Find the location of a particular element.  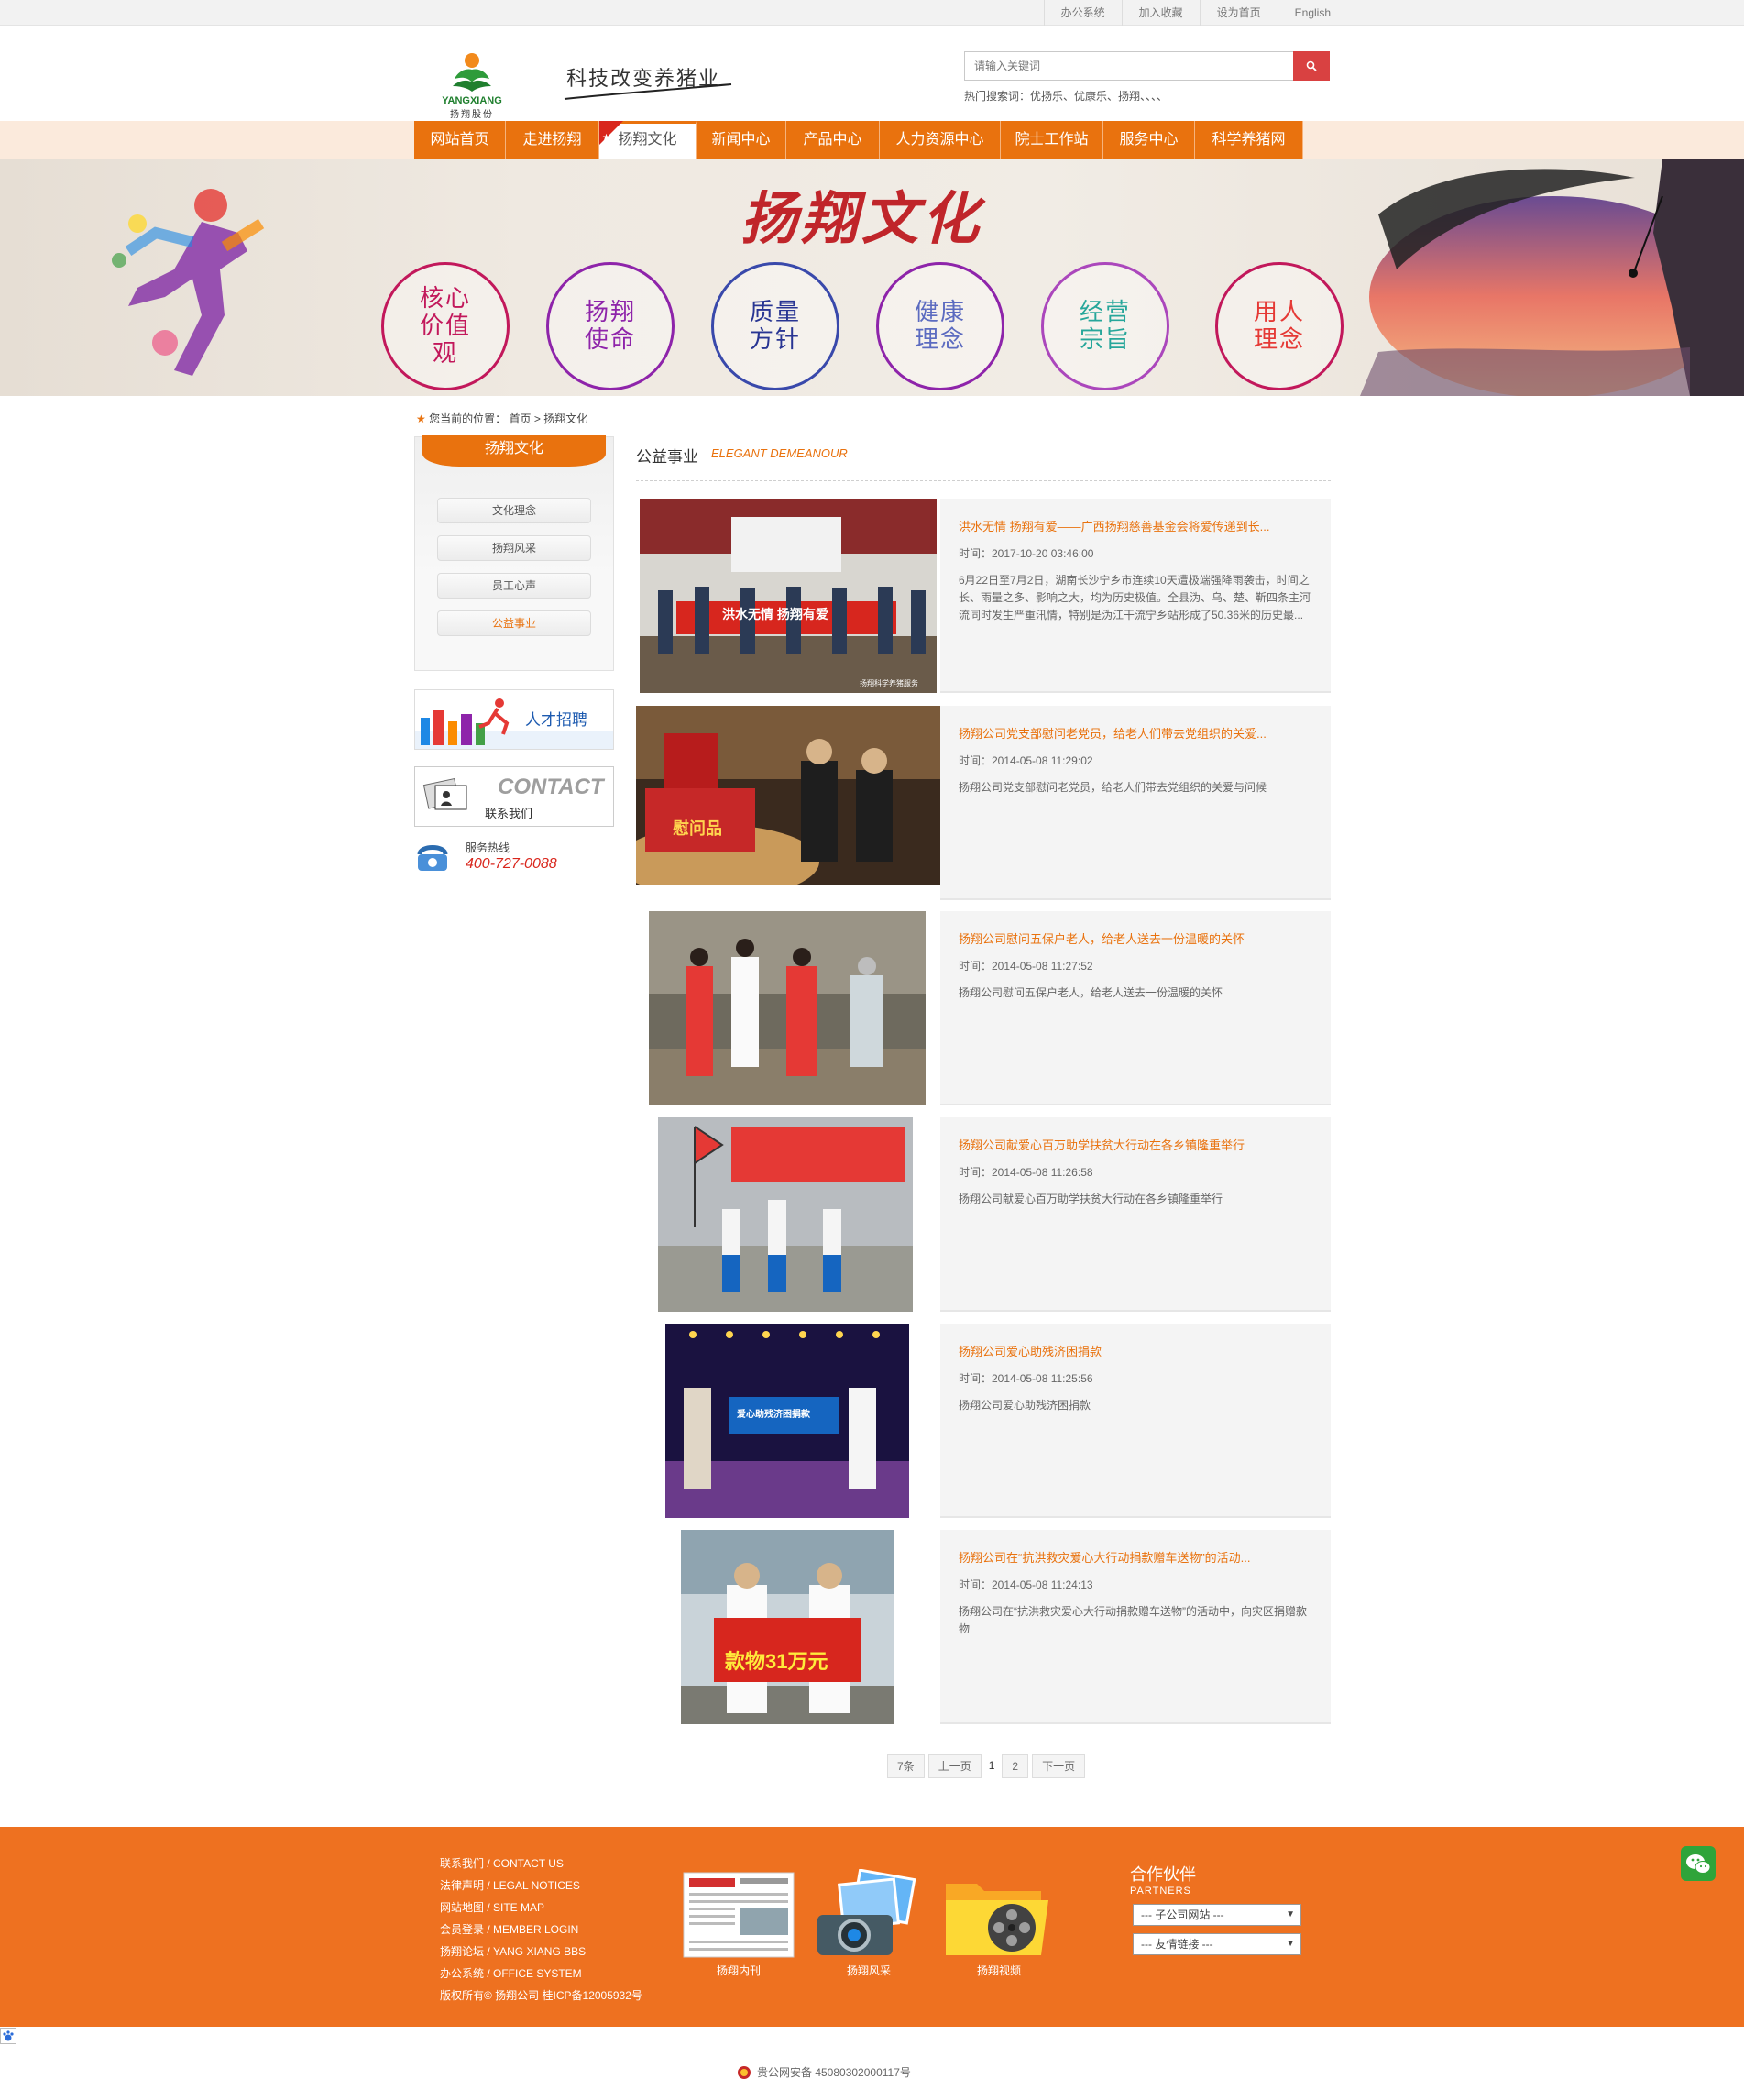

search-button is located at coordinates (1311, 66).